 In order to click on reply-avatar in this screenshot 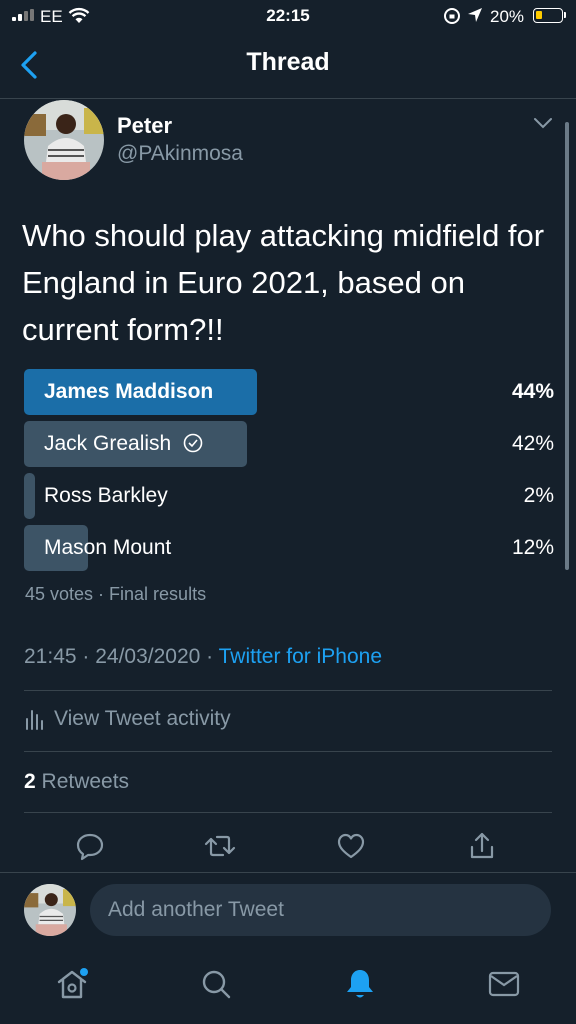, I will do `click(50, 910)`.